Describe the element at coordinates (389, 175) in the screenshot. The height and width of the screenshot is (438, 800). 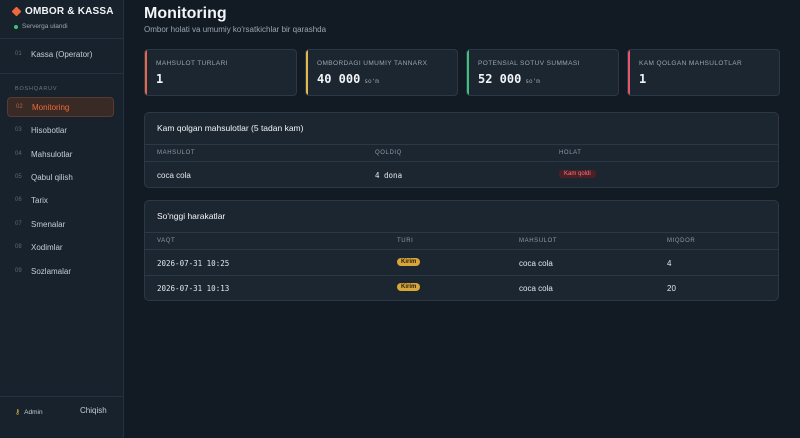
I see `qty-cell: 4 dona` at that location.